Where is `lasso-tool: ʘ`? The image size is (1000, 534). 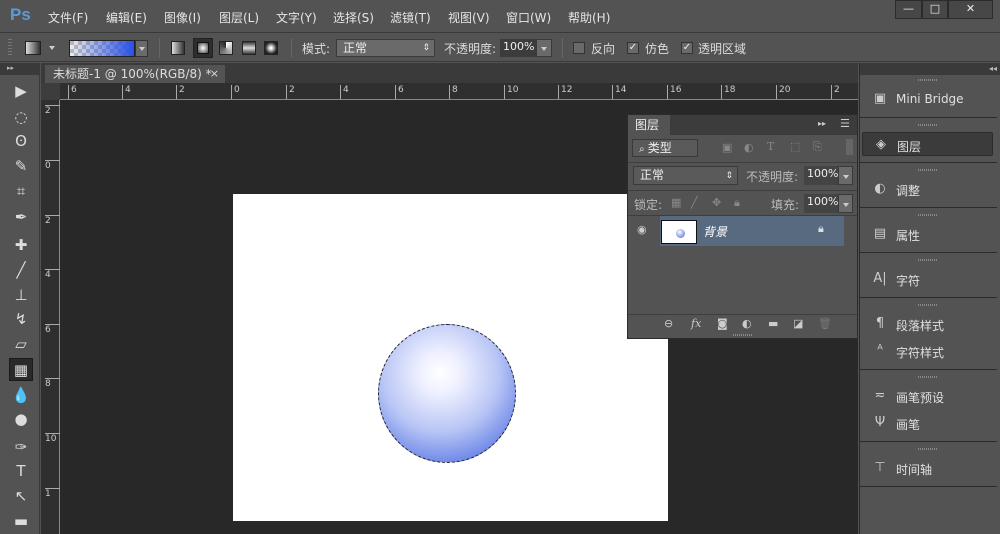 lasso-tool: ʘ is located at coordinates (21, 141).